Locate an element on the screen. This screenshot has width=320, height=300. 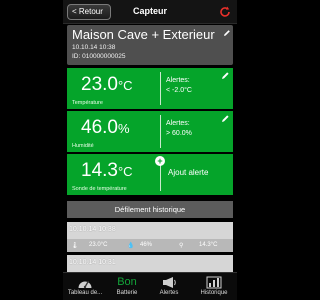
dashboard-icon is located at coordinates (85, 284).